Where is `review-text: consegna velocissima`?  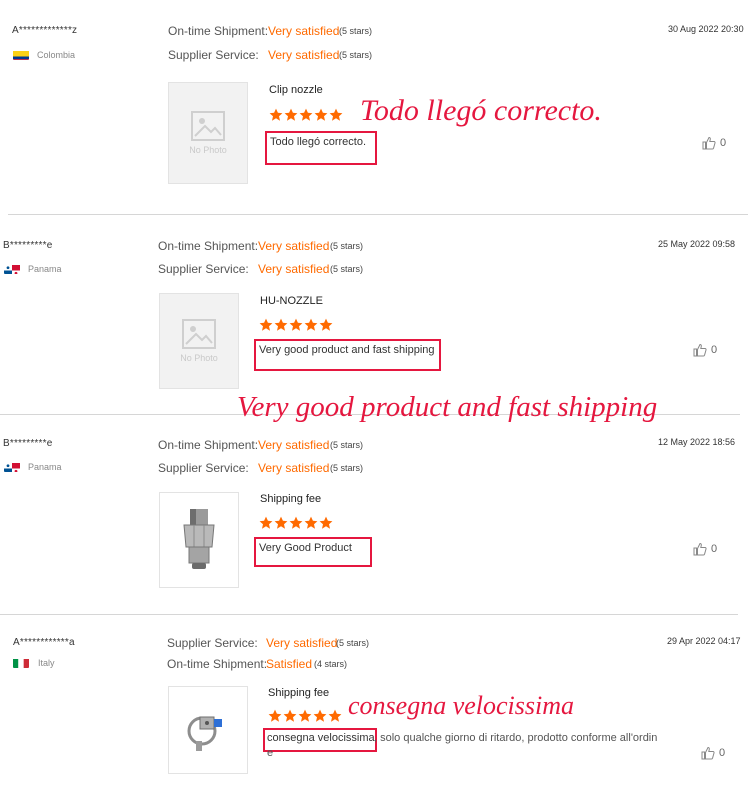
review-text: consegna velocissima is located at coordinates (321, 738).